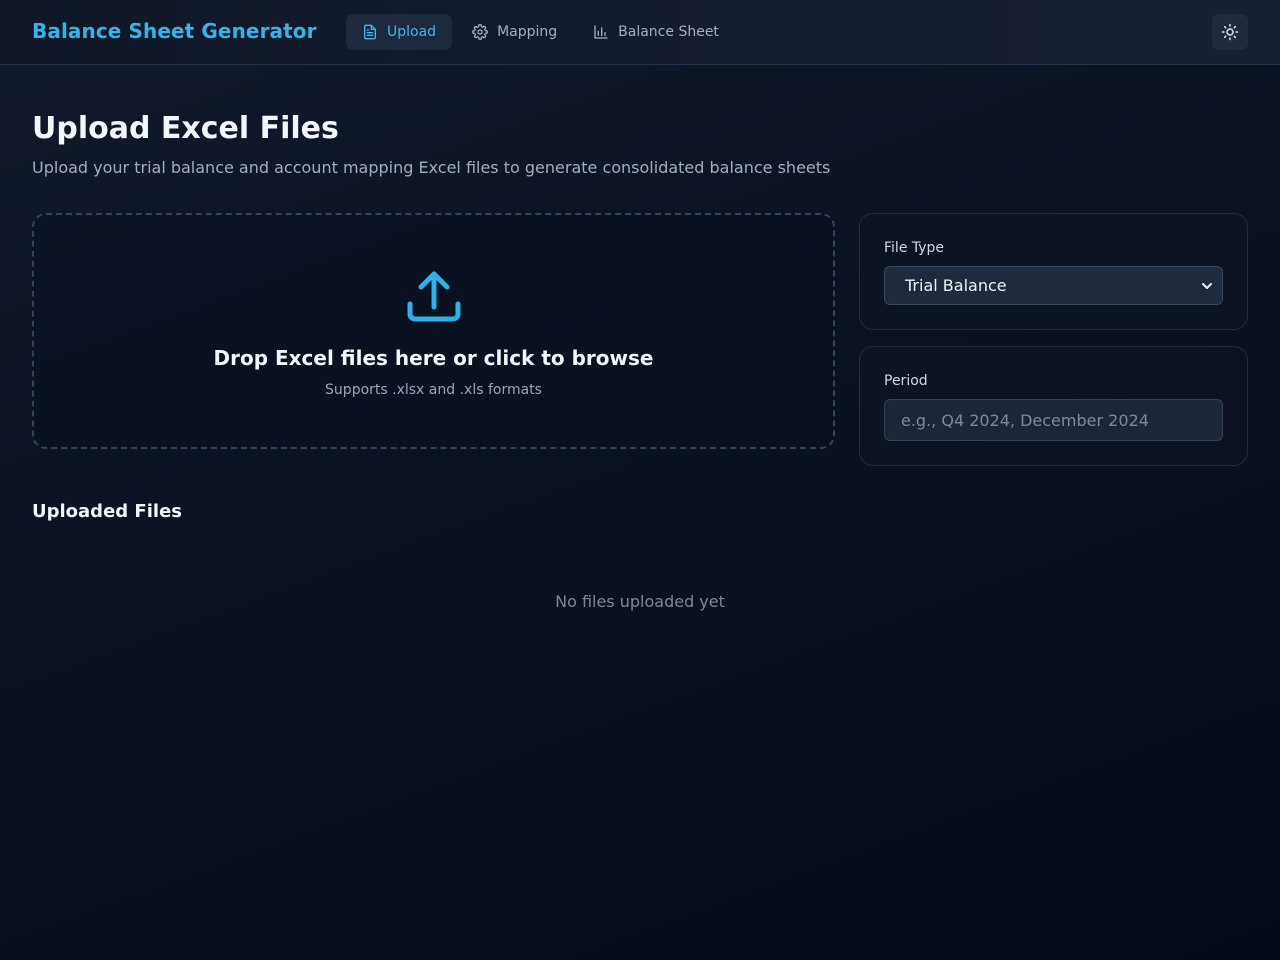 The image size is (1280, 960). I want to click on dropzone-title: Drop Excel files here or click to browse, so click(433, 358).